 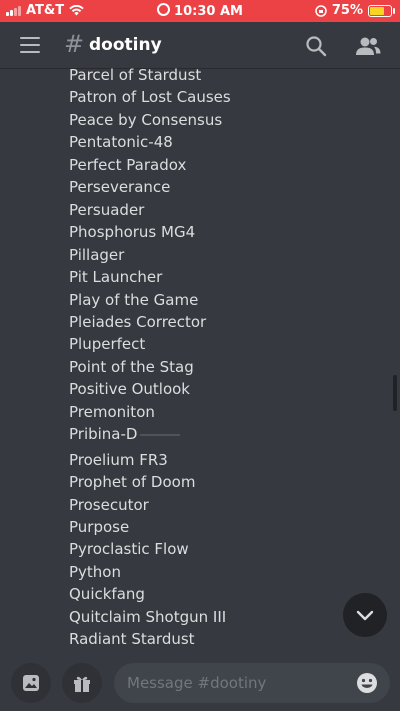 I want to click on battery-icon, so click(x=381, y=10).